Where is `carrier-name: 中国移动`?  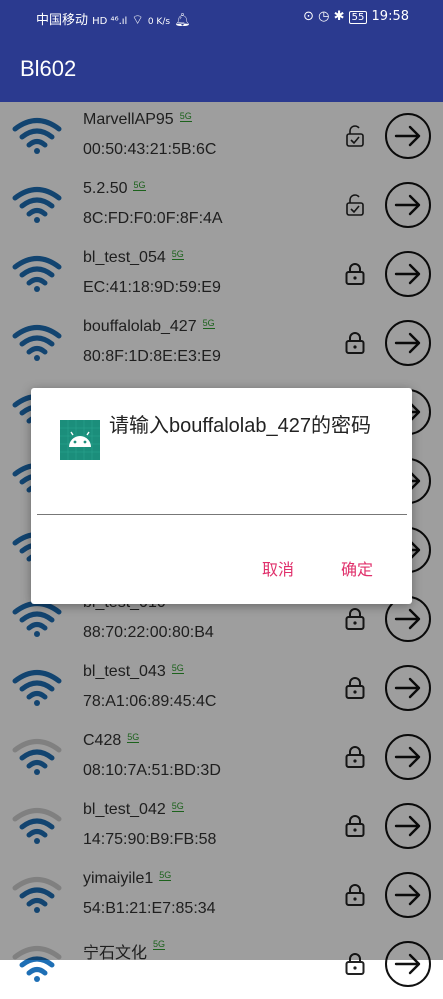
carrier-name: 中国移动 is located at coordinates (62, 20).